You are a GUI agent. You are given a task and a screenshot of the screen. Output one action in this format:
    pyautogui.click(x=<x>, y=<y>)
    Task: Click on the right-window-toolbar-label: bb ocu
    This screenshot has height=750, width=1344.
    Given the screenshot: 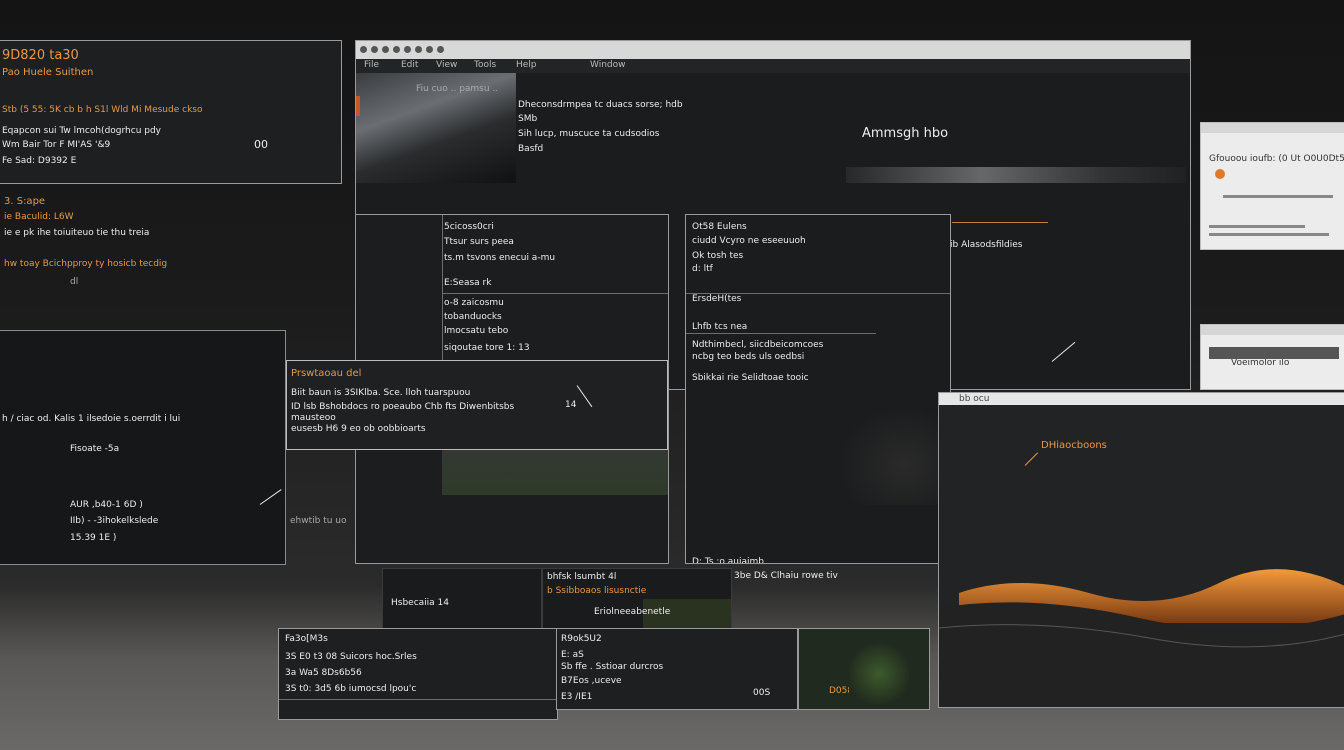 What is the action you would take?
    pyautogui.click(x=974, y=399)
    